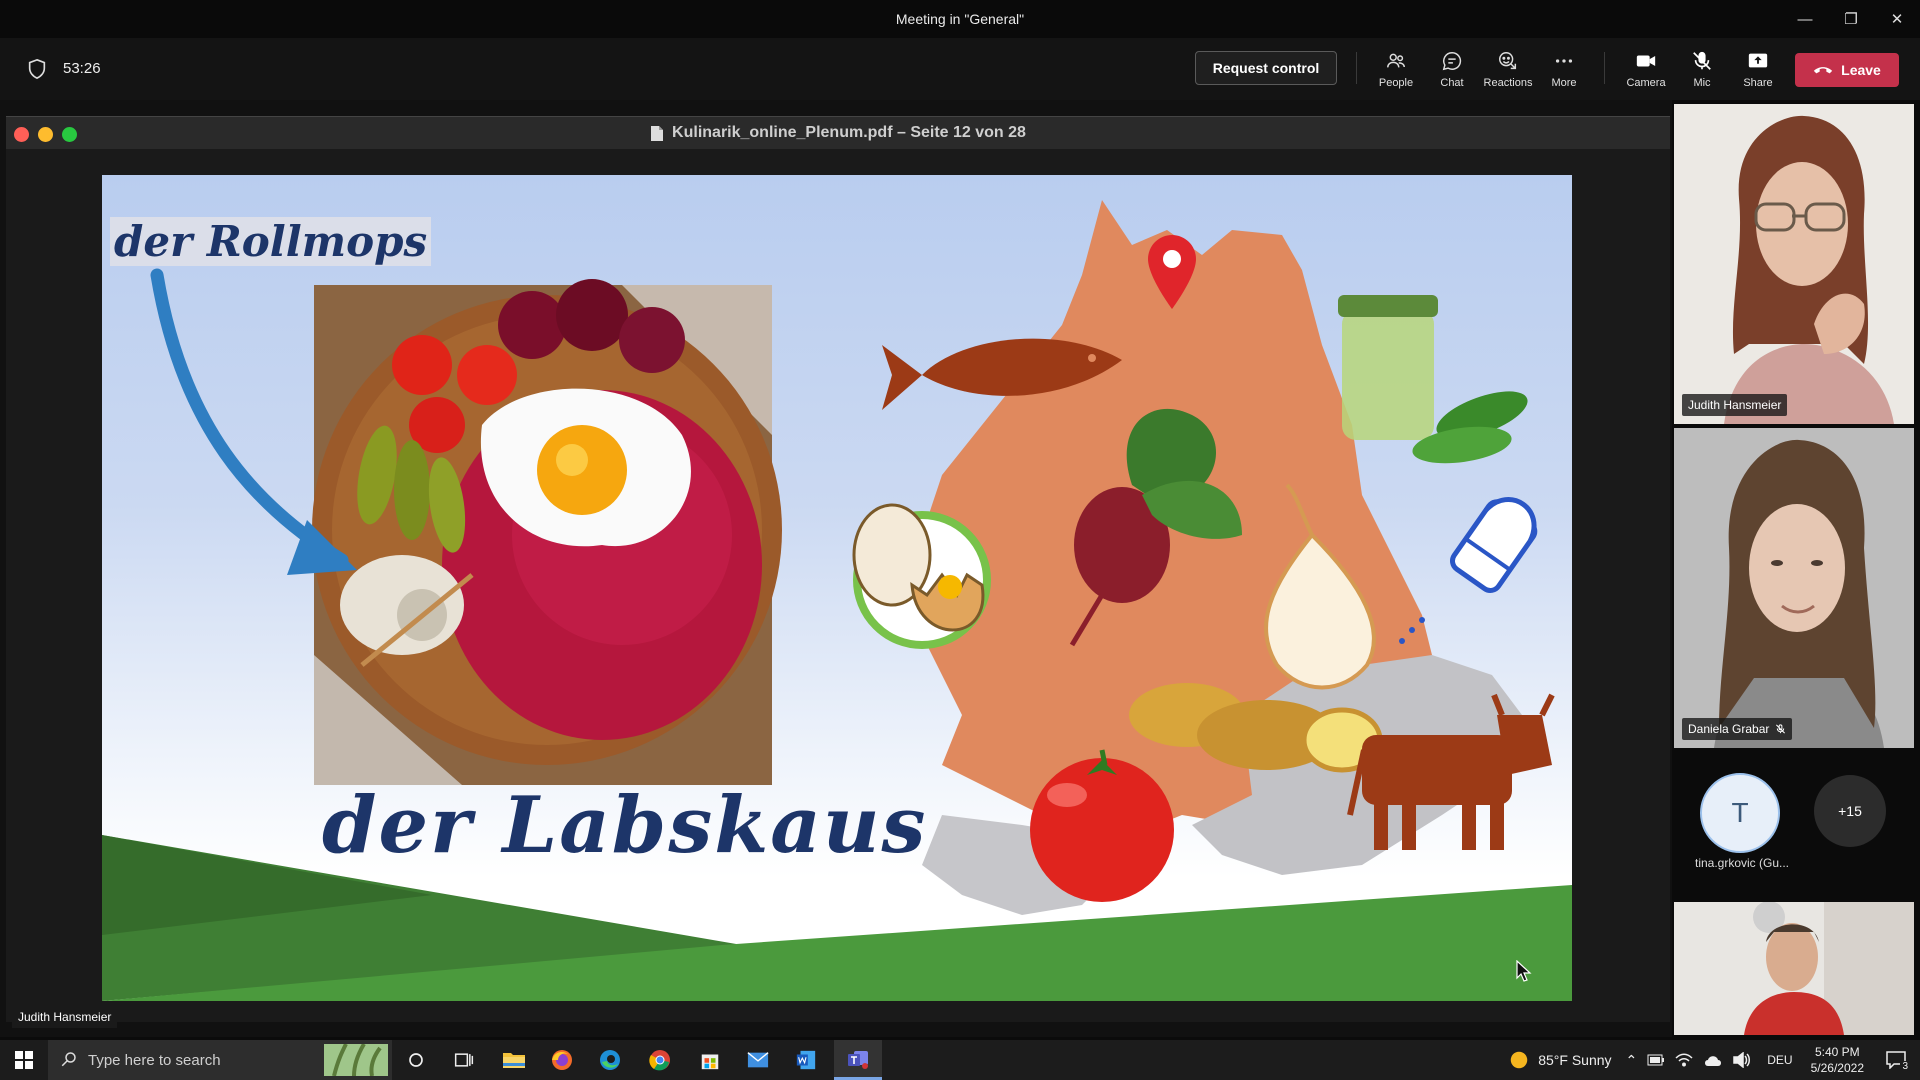  I want to click on mic-label: Mic, so click(1702, 83).